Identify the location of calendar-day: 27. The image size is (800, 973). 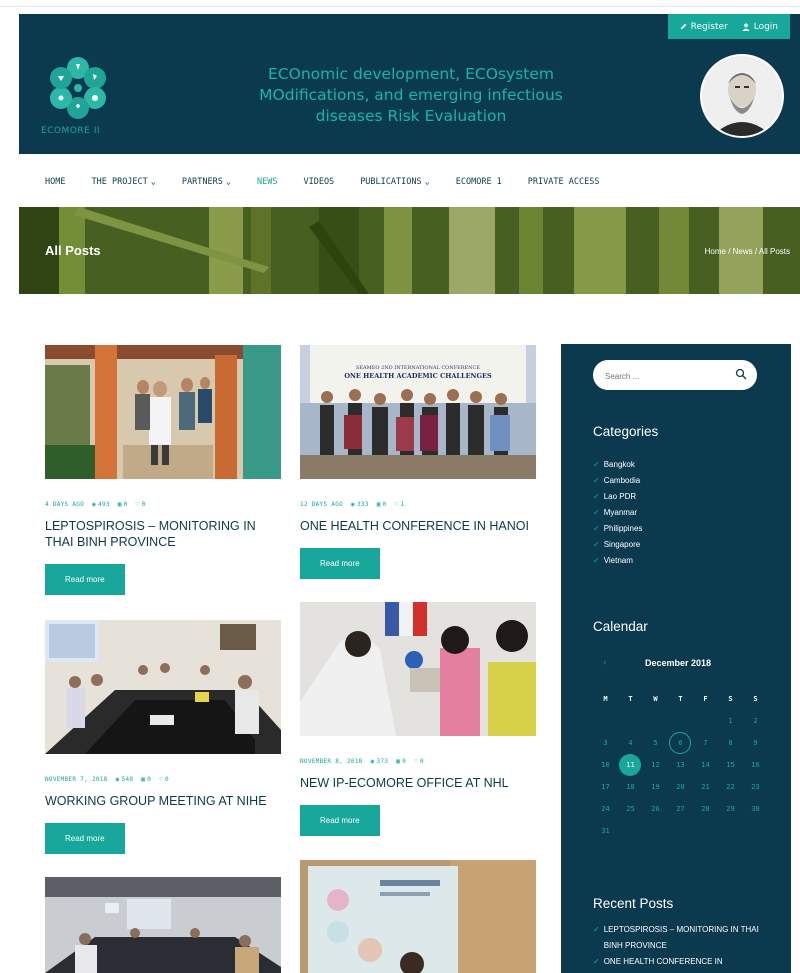
(680, 809).